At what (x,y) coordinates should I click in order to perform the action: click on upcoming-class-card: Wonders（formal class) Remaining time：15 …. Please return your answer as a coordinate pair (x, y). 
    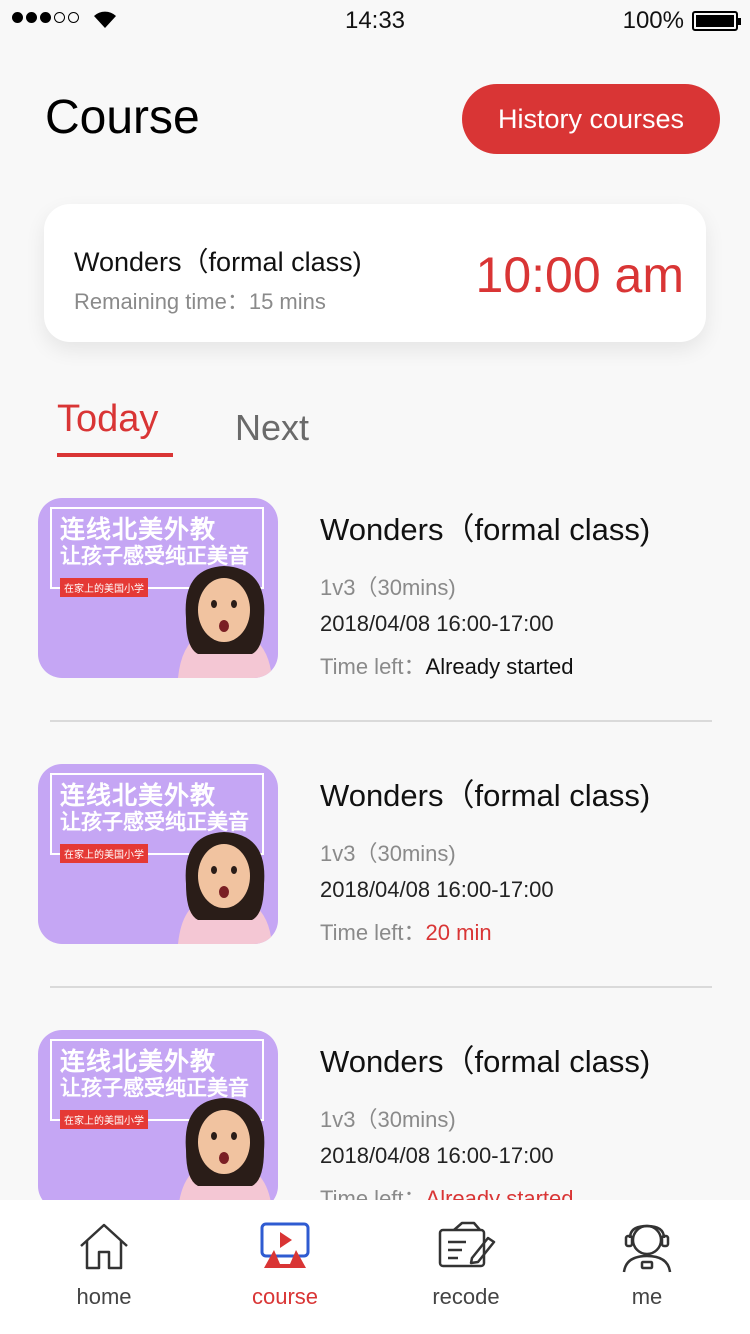
    Looking at the image, I should click on (375, 273).